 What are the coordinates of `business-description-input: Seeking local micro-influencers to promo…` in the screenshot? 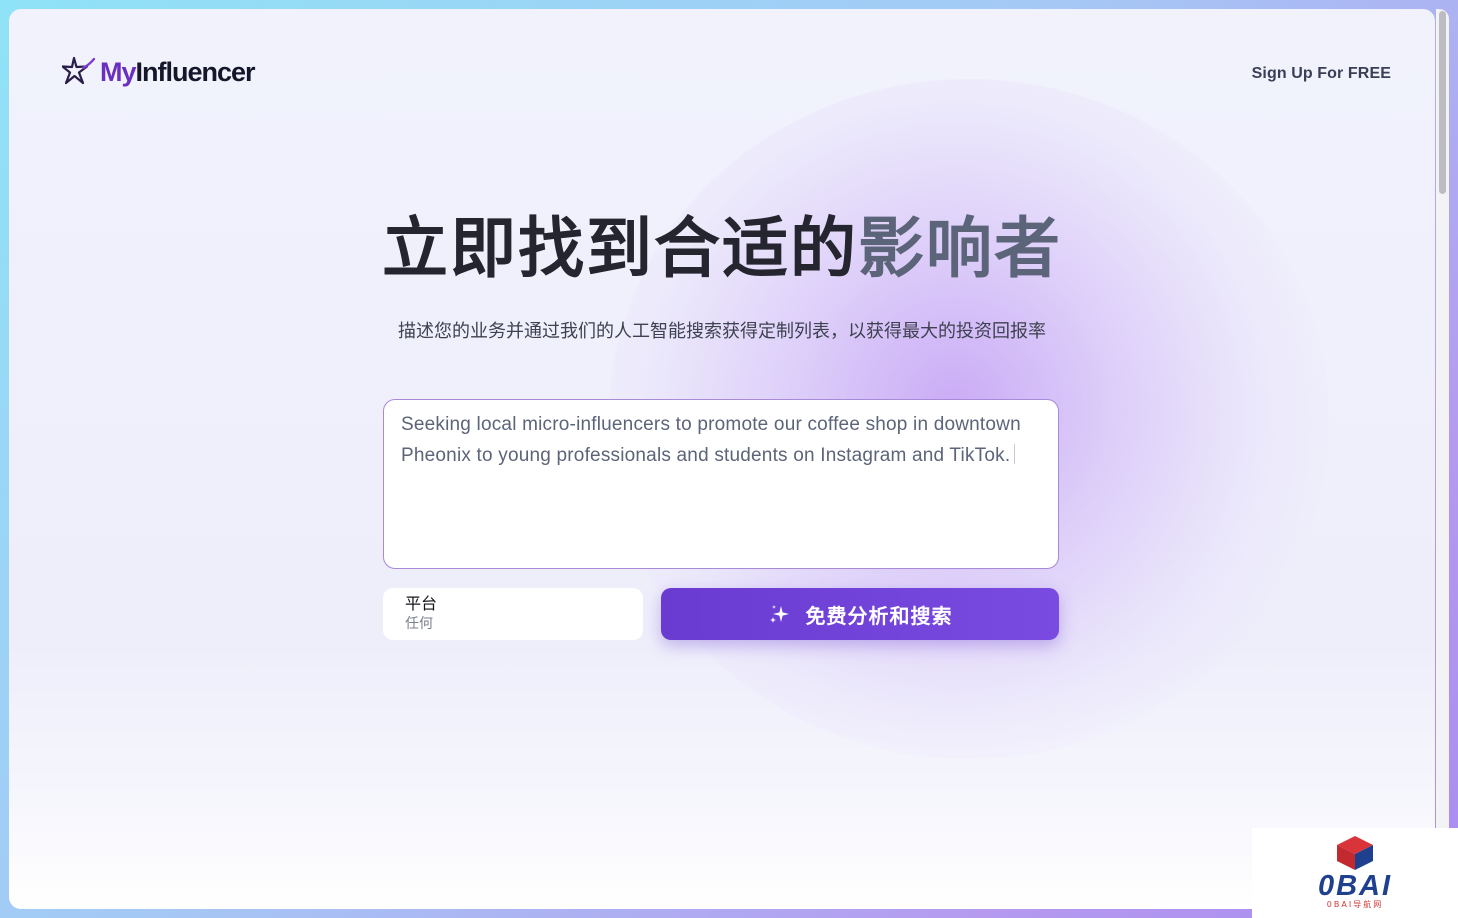 It's located at (721, 484).